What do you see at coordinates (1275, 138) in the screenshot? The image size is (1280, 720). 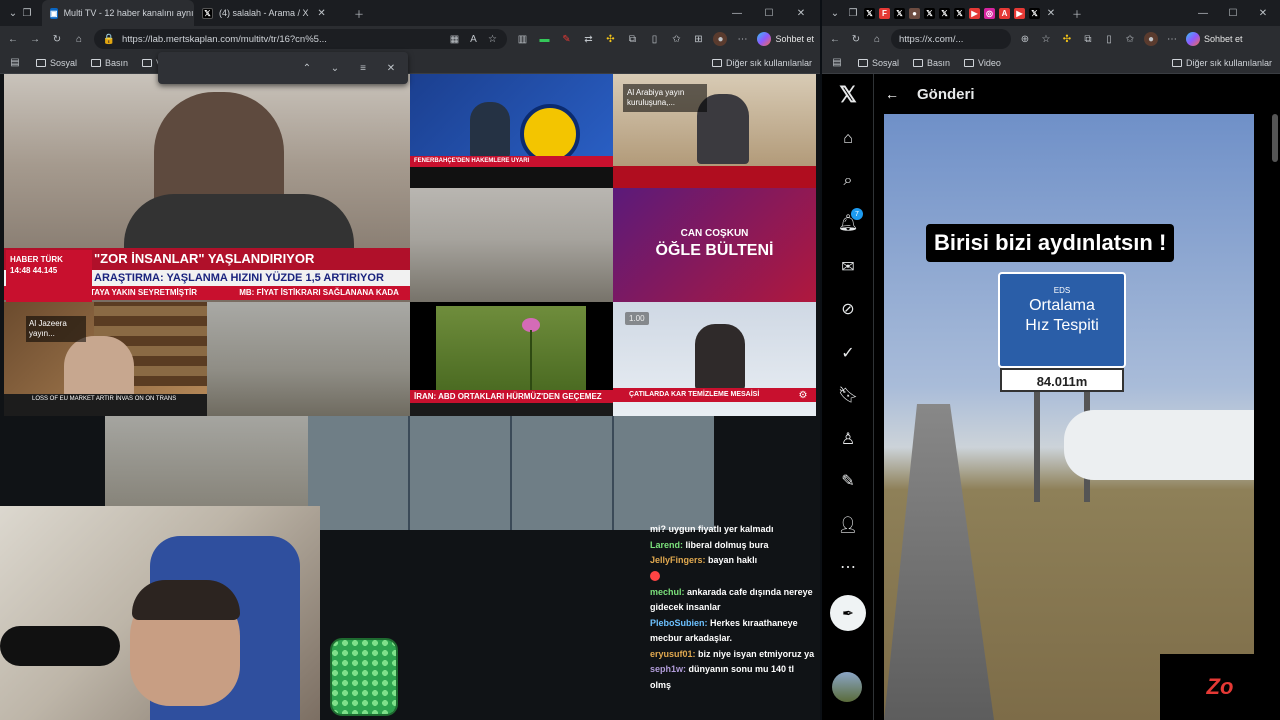 I see `scrollbar` at bounding box center [1275, 138].